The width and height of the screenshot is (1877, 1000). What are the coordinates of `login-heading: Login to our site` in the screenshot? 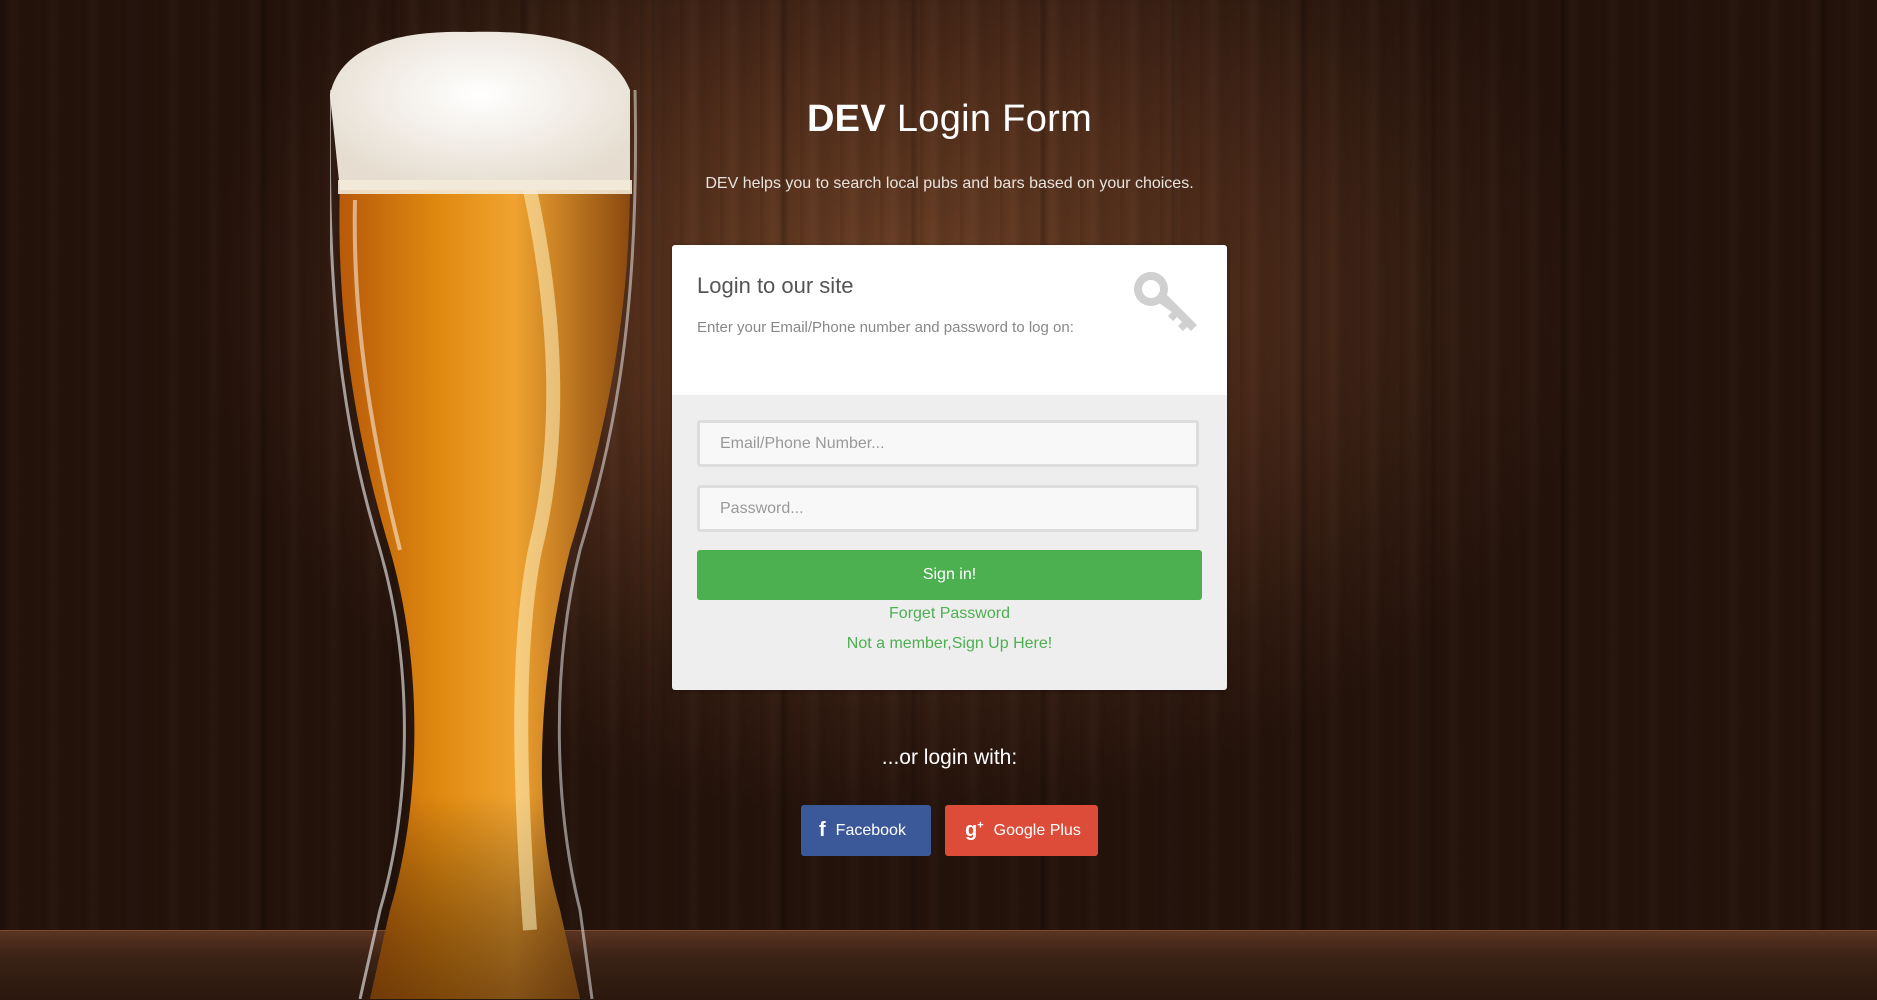 It's located at (775, 285).